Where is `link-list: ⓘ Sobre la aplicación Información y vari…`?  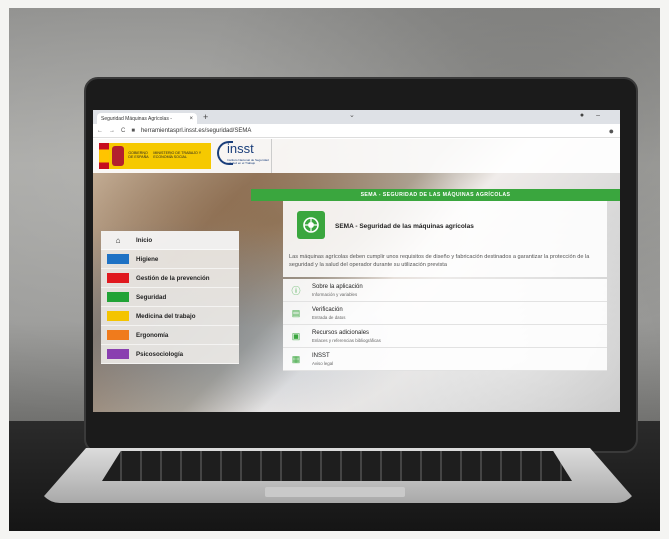 link-list: ⓘ Sobre la aplicación Información y vari… is located at coordinates (445, 325).